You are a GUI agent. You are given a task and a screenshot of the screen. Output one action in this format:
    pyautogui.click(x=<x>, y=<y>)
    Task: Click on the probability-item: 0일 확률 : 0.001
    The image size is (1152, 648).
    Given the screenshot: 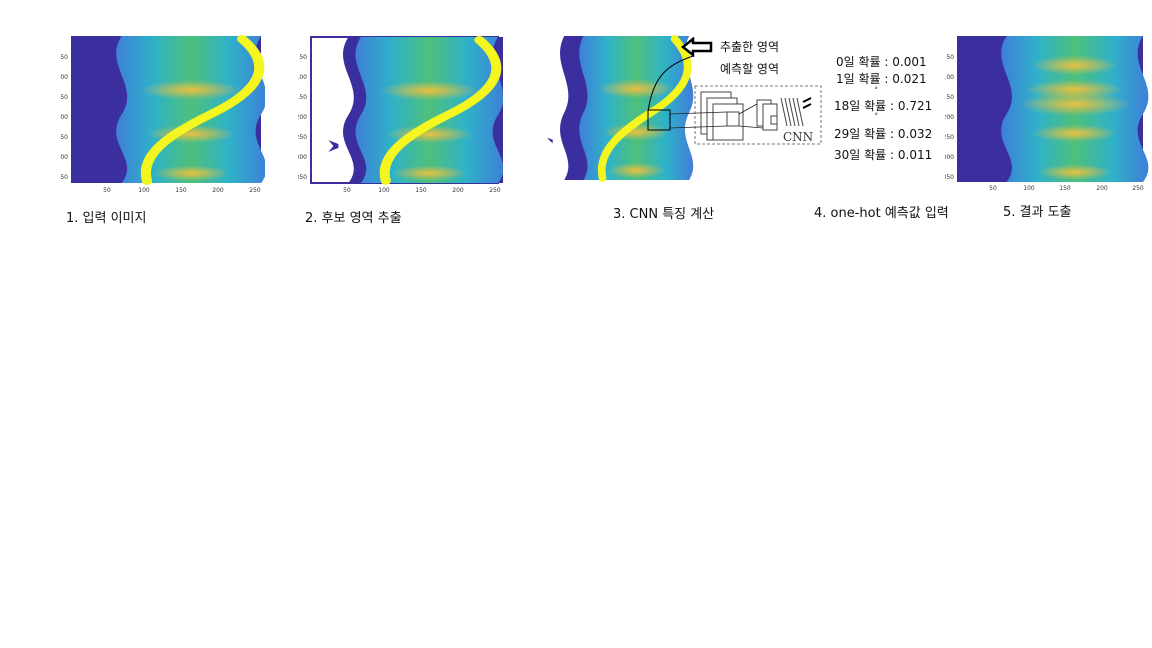 What is the action you would take?
    pyautogui.click(x=881, y=62)
    